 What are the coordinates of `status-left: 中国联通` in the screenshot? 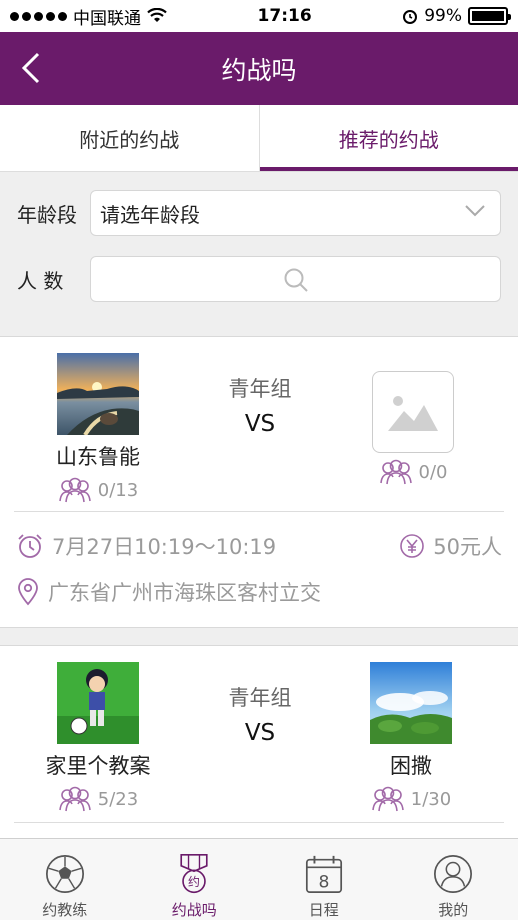 It's located at (88, 16).